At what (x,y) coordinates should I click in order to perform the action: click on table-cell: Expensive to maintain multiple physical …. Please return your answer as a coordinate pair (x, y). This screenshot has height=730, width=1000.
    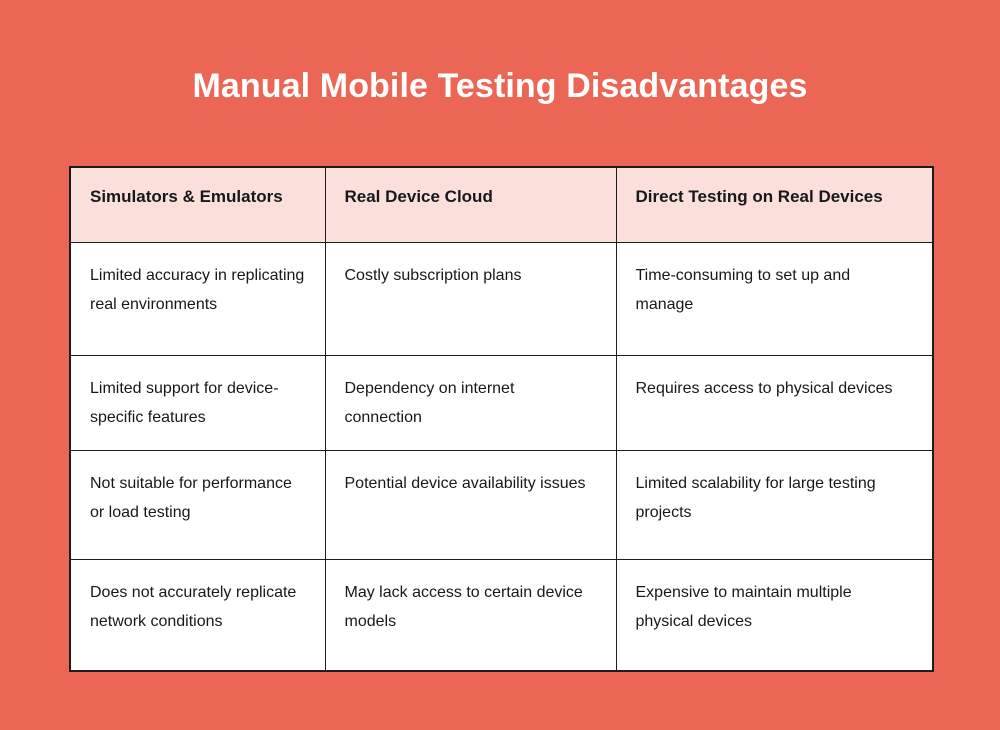
    Looking at the image, I should click on (774, 615).